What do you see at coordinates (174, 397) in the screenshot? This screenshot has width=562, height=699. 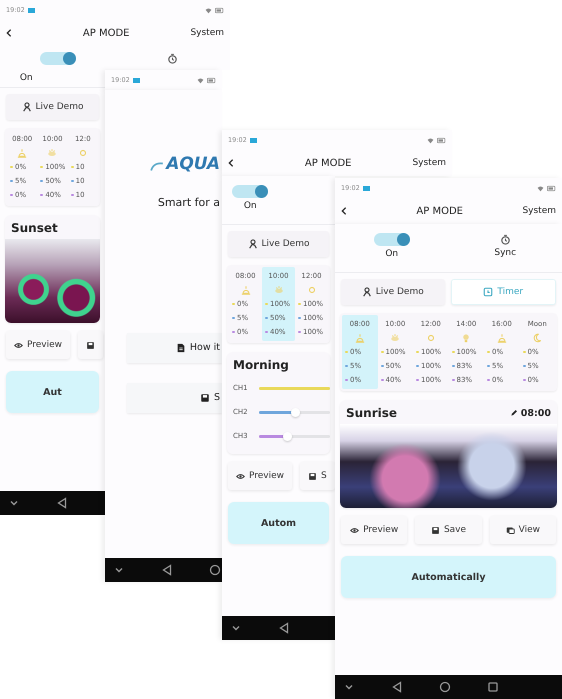 I see `info-button: S` at bounding box center [174, 397].